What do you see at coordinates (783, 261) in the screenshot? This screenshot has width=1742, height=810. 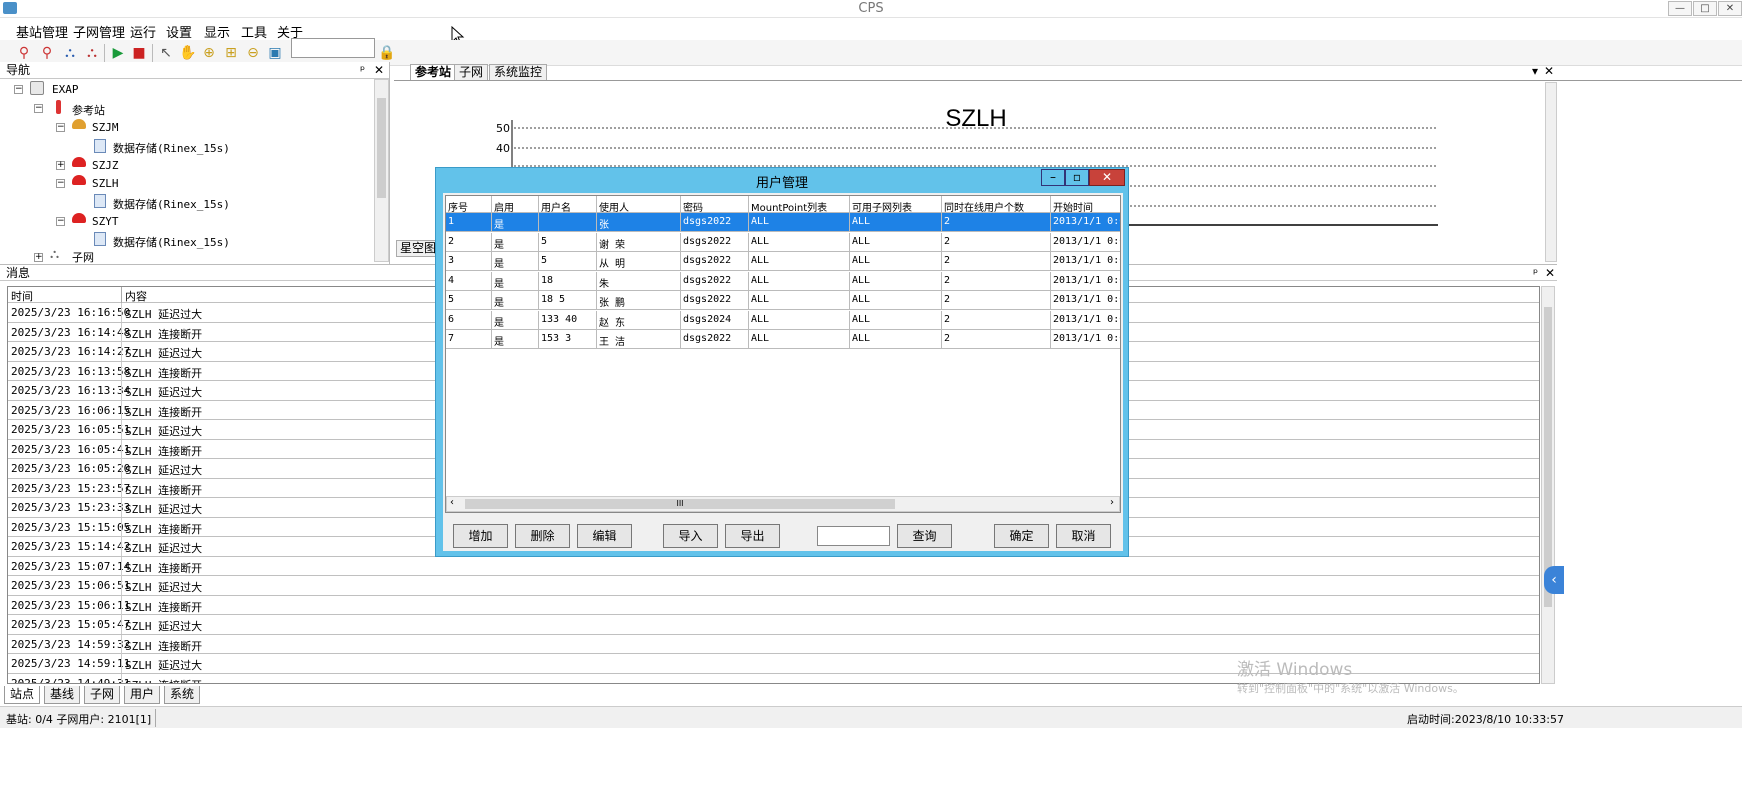 I see `user-row: 3是5从 明dsgs2022ALLALL22013/1/1 0:00:` at bounding box center [783, 261].